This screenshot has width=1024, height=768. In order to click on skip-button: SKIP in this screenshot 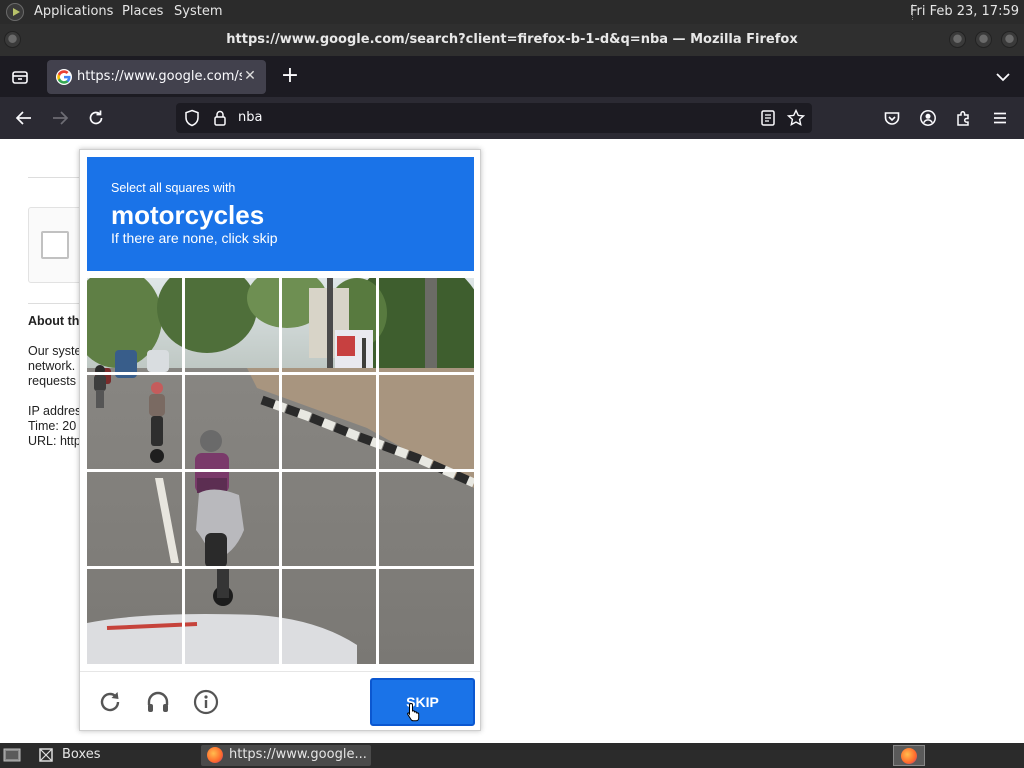, I will do `click(422, 702)`.